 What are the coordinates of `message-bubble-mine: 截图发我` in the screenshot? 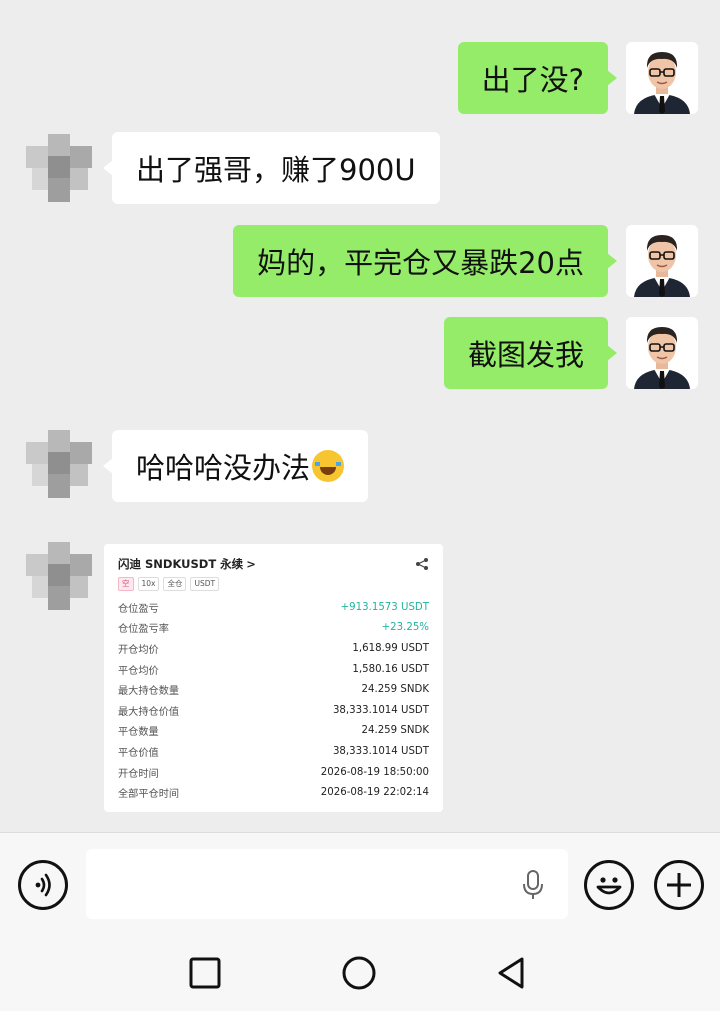 It's located at (530, 353).